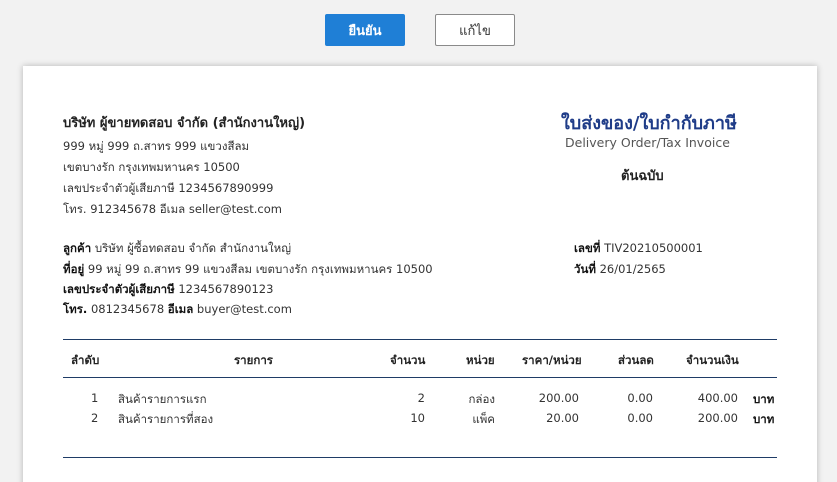 The image size is (837, 482). What do you see at coordinates (481, 399) in the screenshot?
I see `row-unit: กล่อง` at bounding box center [481, 399].